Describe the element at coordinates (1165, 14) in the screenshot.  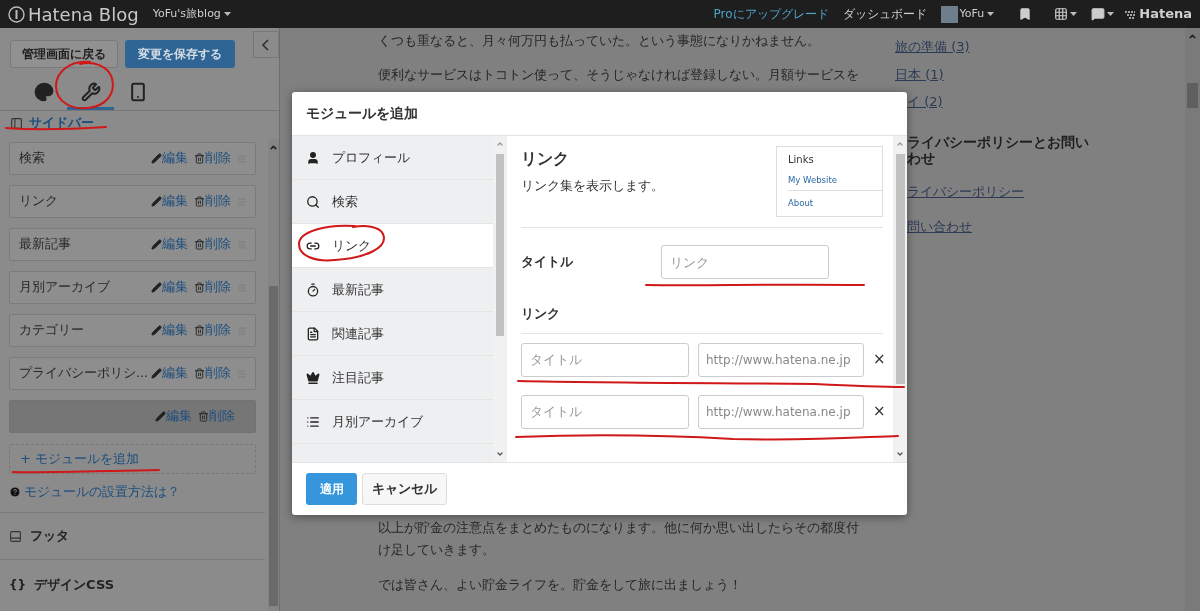
I see `brand-logo: Hatena` at that location.